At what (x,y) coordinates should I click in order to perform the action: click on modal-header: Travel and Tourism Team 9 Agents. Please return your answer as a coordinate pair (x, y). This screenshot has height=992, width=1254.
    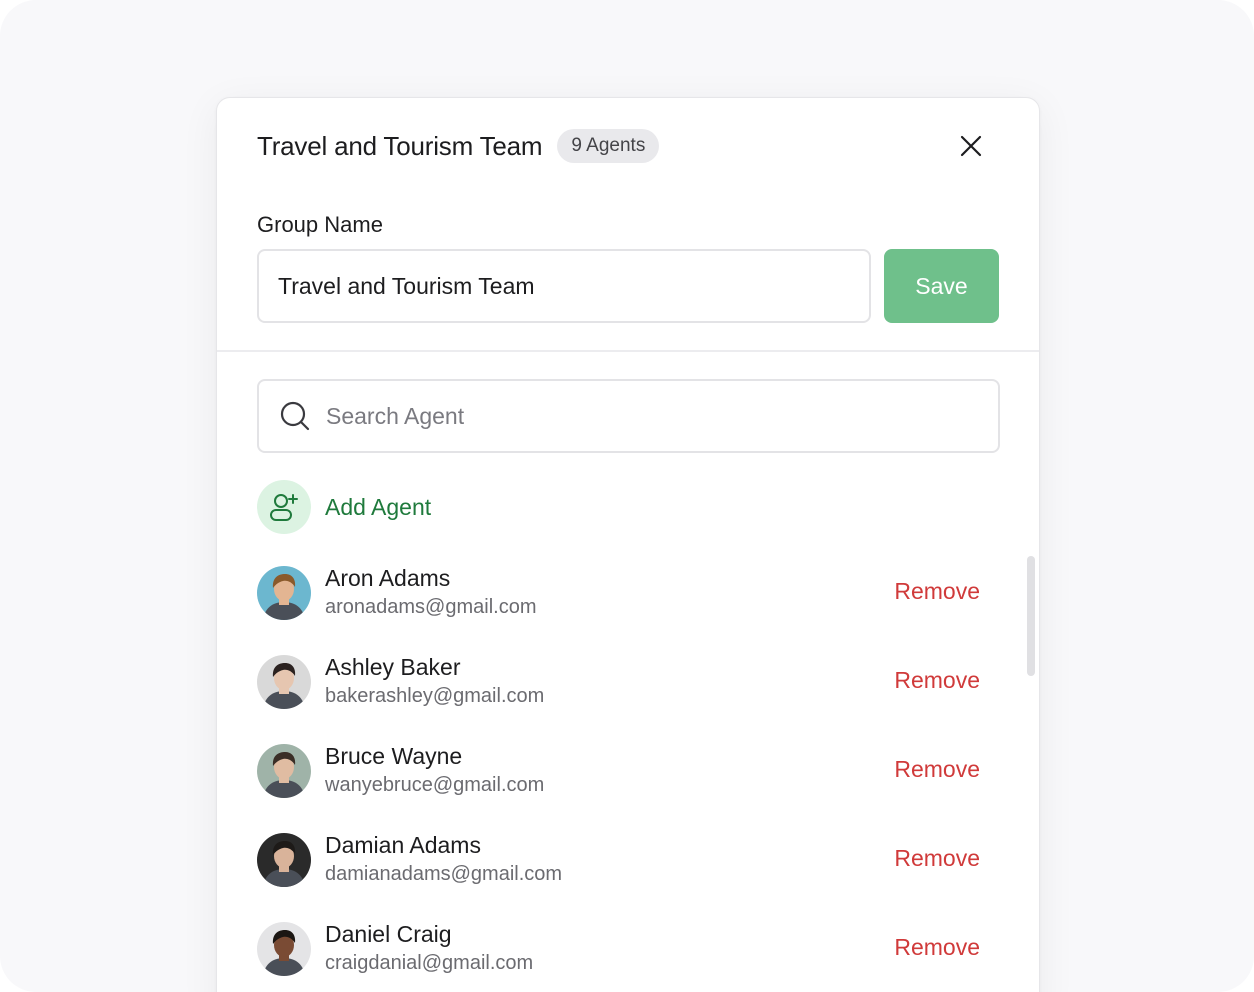
    Looking at the image, I should click on (458, 146).